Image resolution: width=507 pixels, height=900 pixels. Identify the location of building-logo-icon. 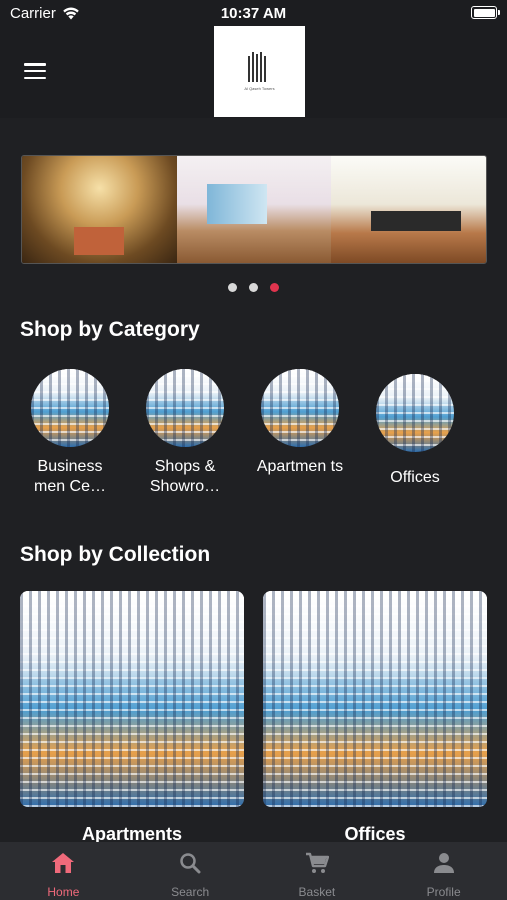
(259, 67).